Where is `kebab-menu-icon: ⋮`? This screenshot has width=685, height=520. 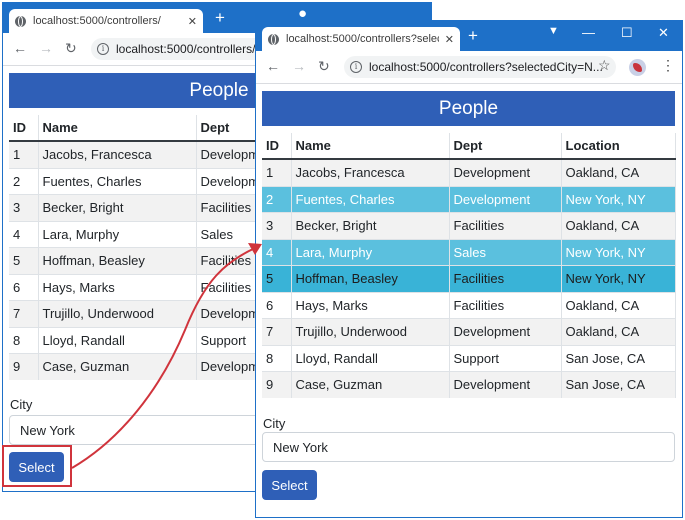 kebab-menu-icon: ⋮ is located at coordinates (668, 65).